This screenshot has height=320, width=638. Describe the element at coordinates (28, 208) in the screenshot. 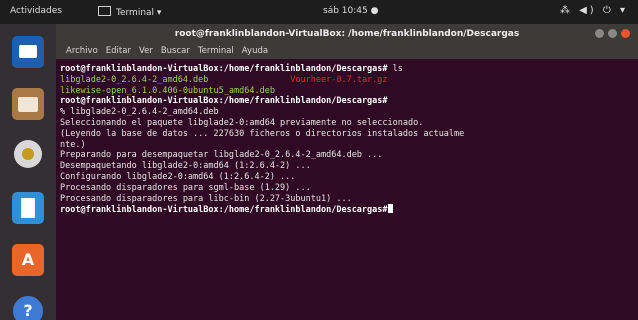

I see `document-icon` at that location.